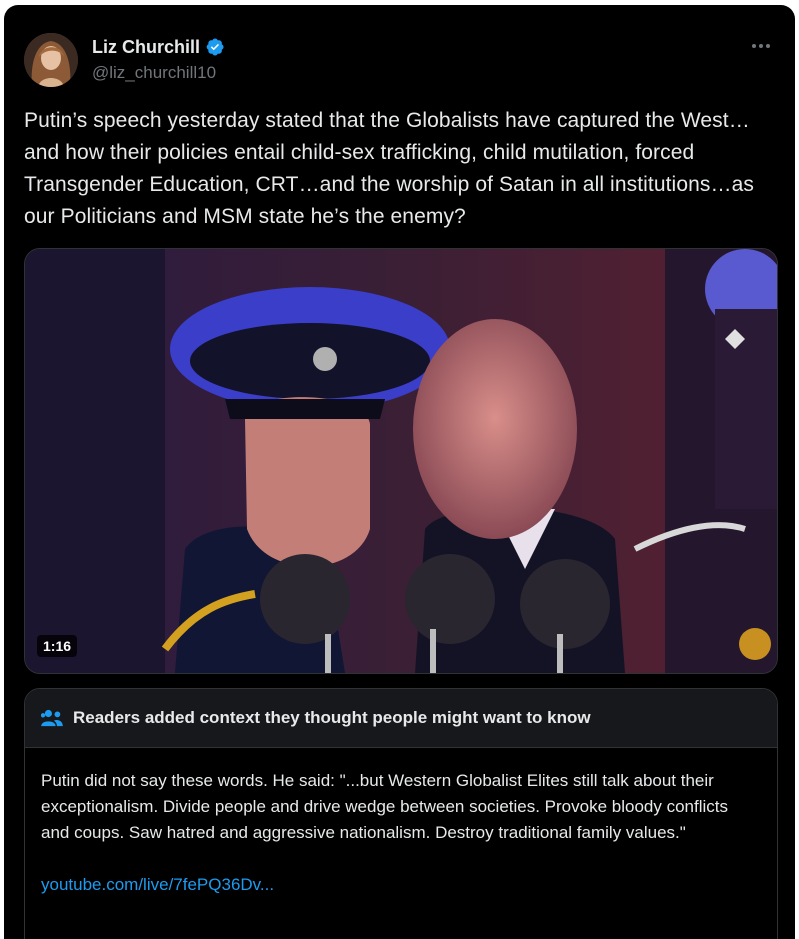 This screenshot has width=799, height=939. What do you see at coordinates (761, 46) in the screenshot?
I see `more-options-icon` at bounding box center [761, 46].